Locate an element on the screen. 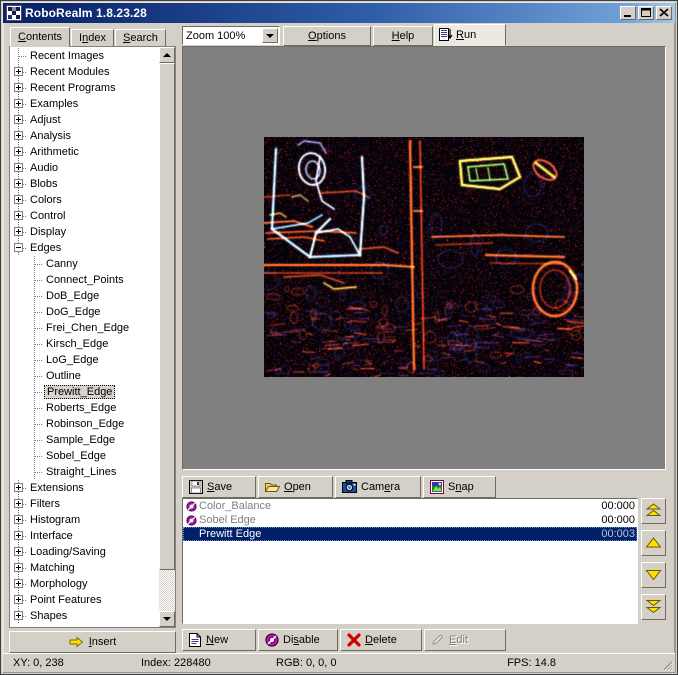  tab-search: Search is located at coordinates (140, 38).